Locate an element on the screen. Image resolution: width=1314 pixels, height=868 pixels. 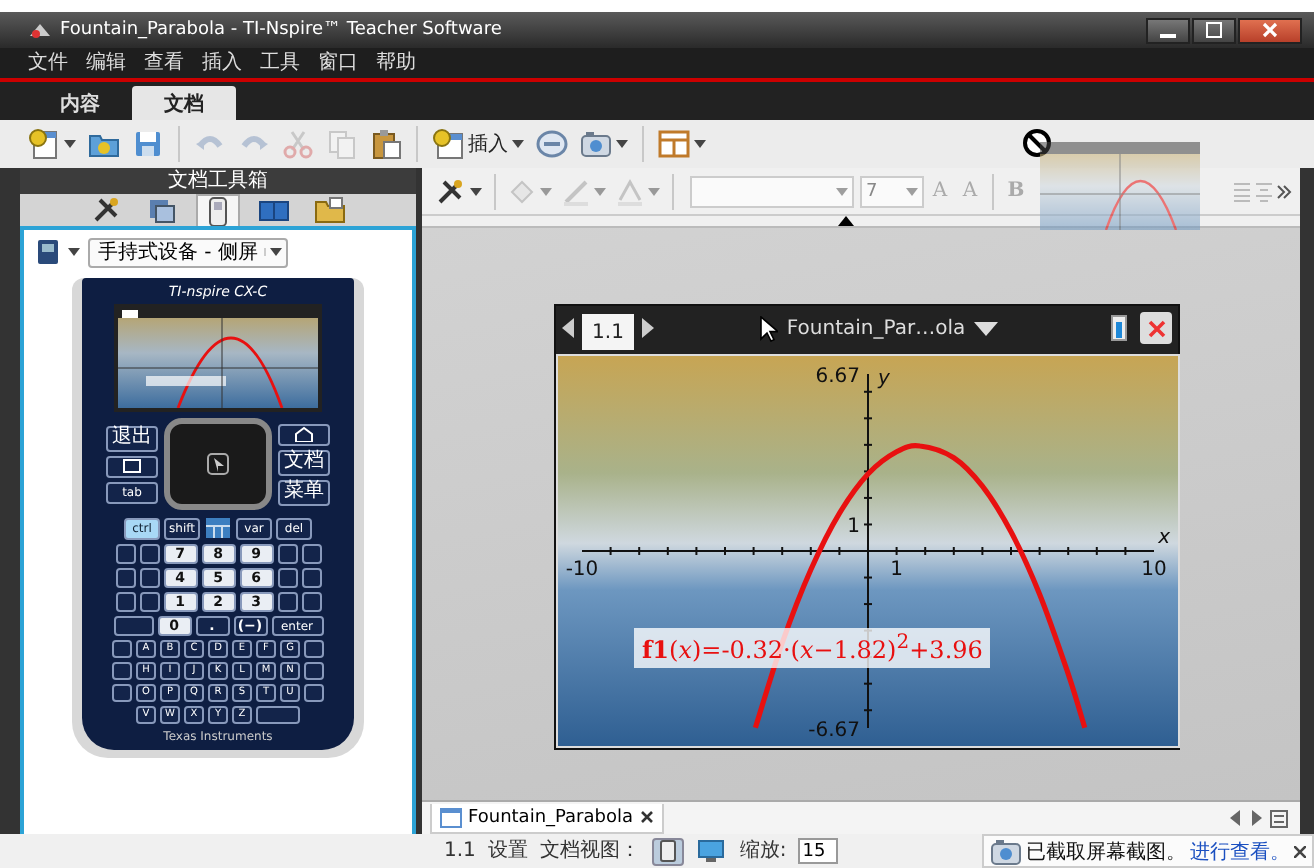
zoom-field: 15 is located at coordinates (818, 851).